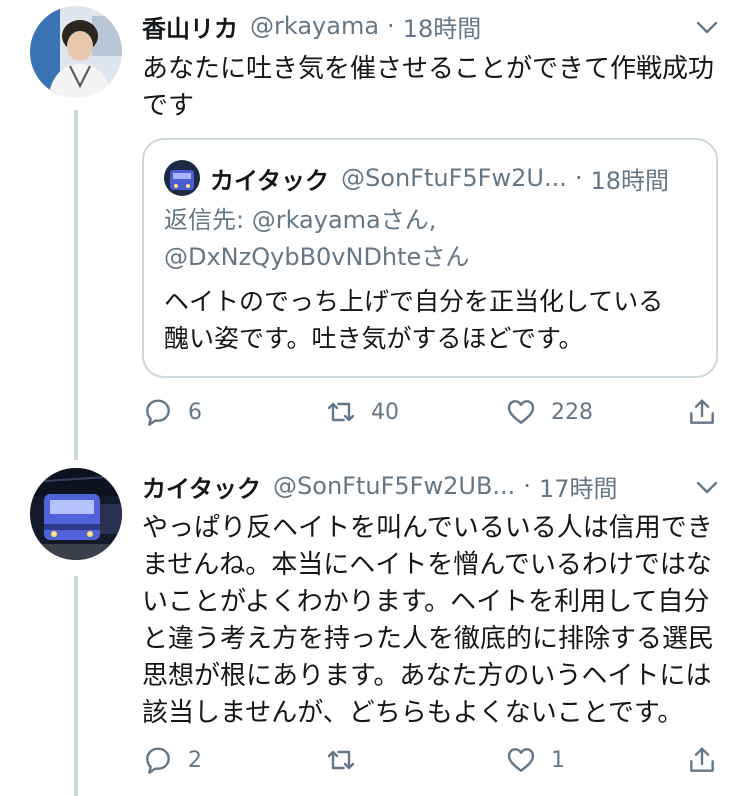 This screenshot has width=750, height=796. What do you see at coordinates (168, 106) in the screenshot?
I see `tweet-text-line: です` at bounding box center [168, 106].